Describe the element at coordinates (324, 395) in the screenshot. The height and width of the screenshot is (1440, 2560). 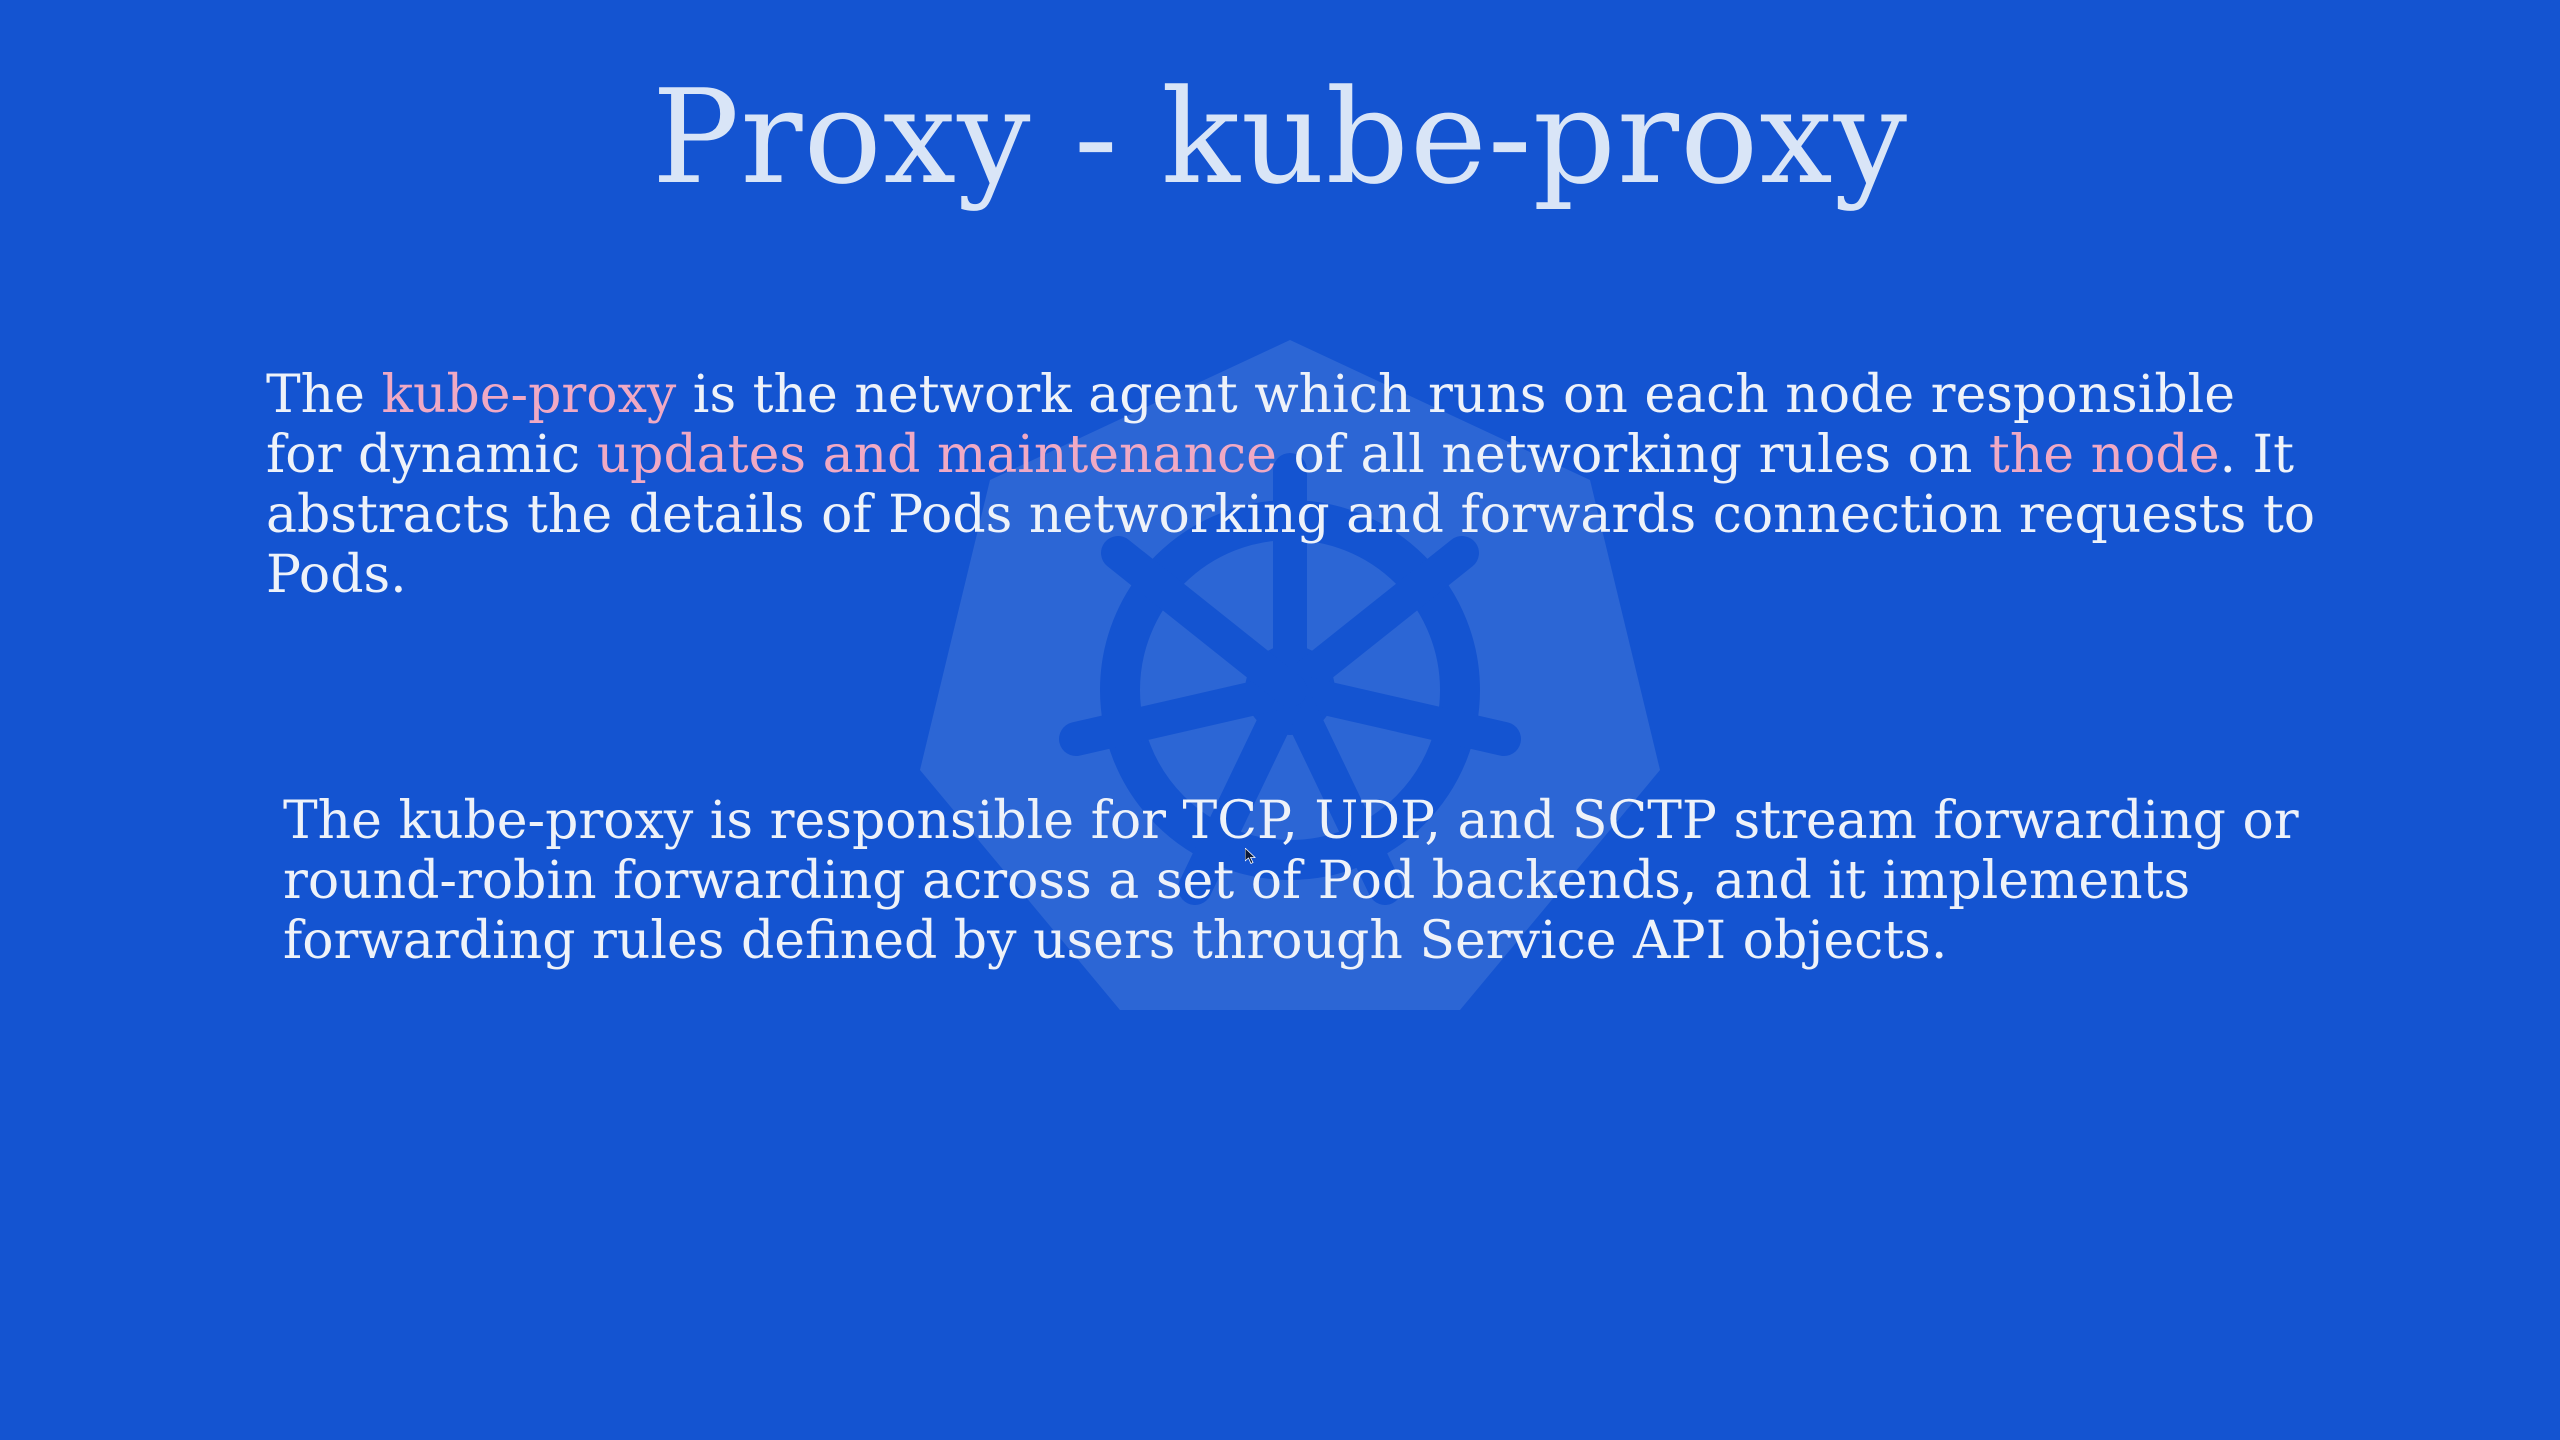
I see `paragraph-text: The` at that location.